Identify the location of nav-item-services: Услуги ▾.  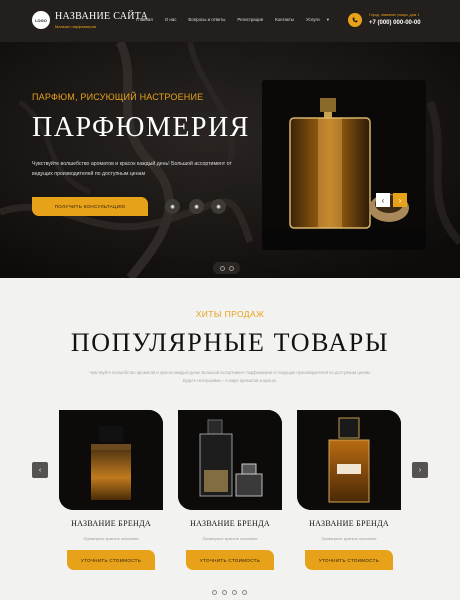
(317, 20).